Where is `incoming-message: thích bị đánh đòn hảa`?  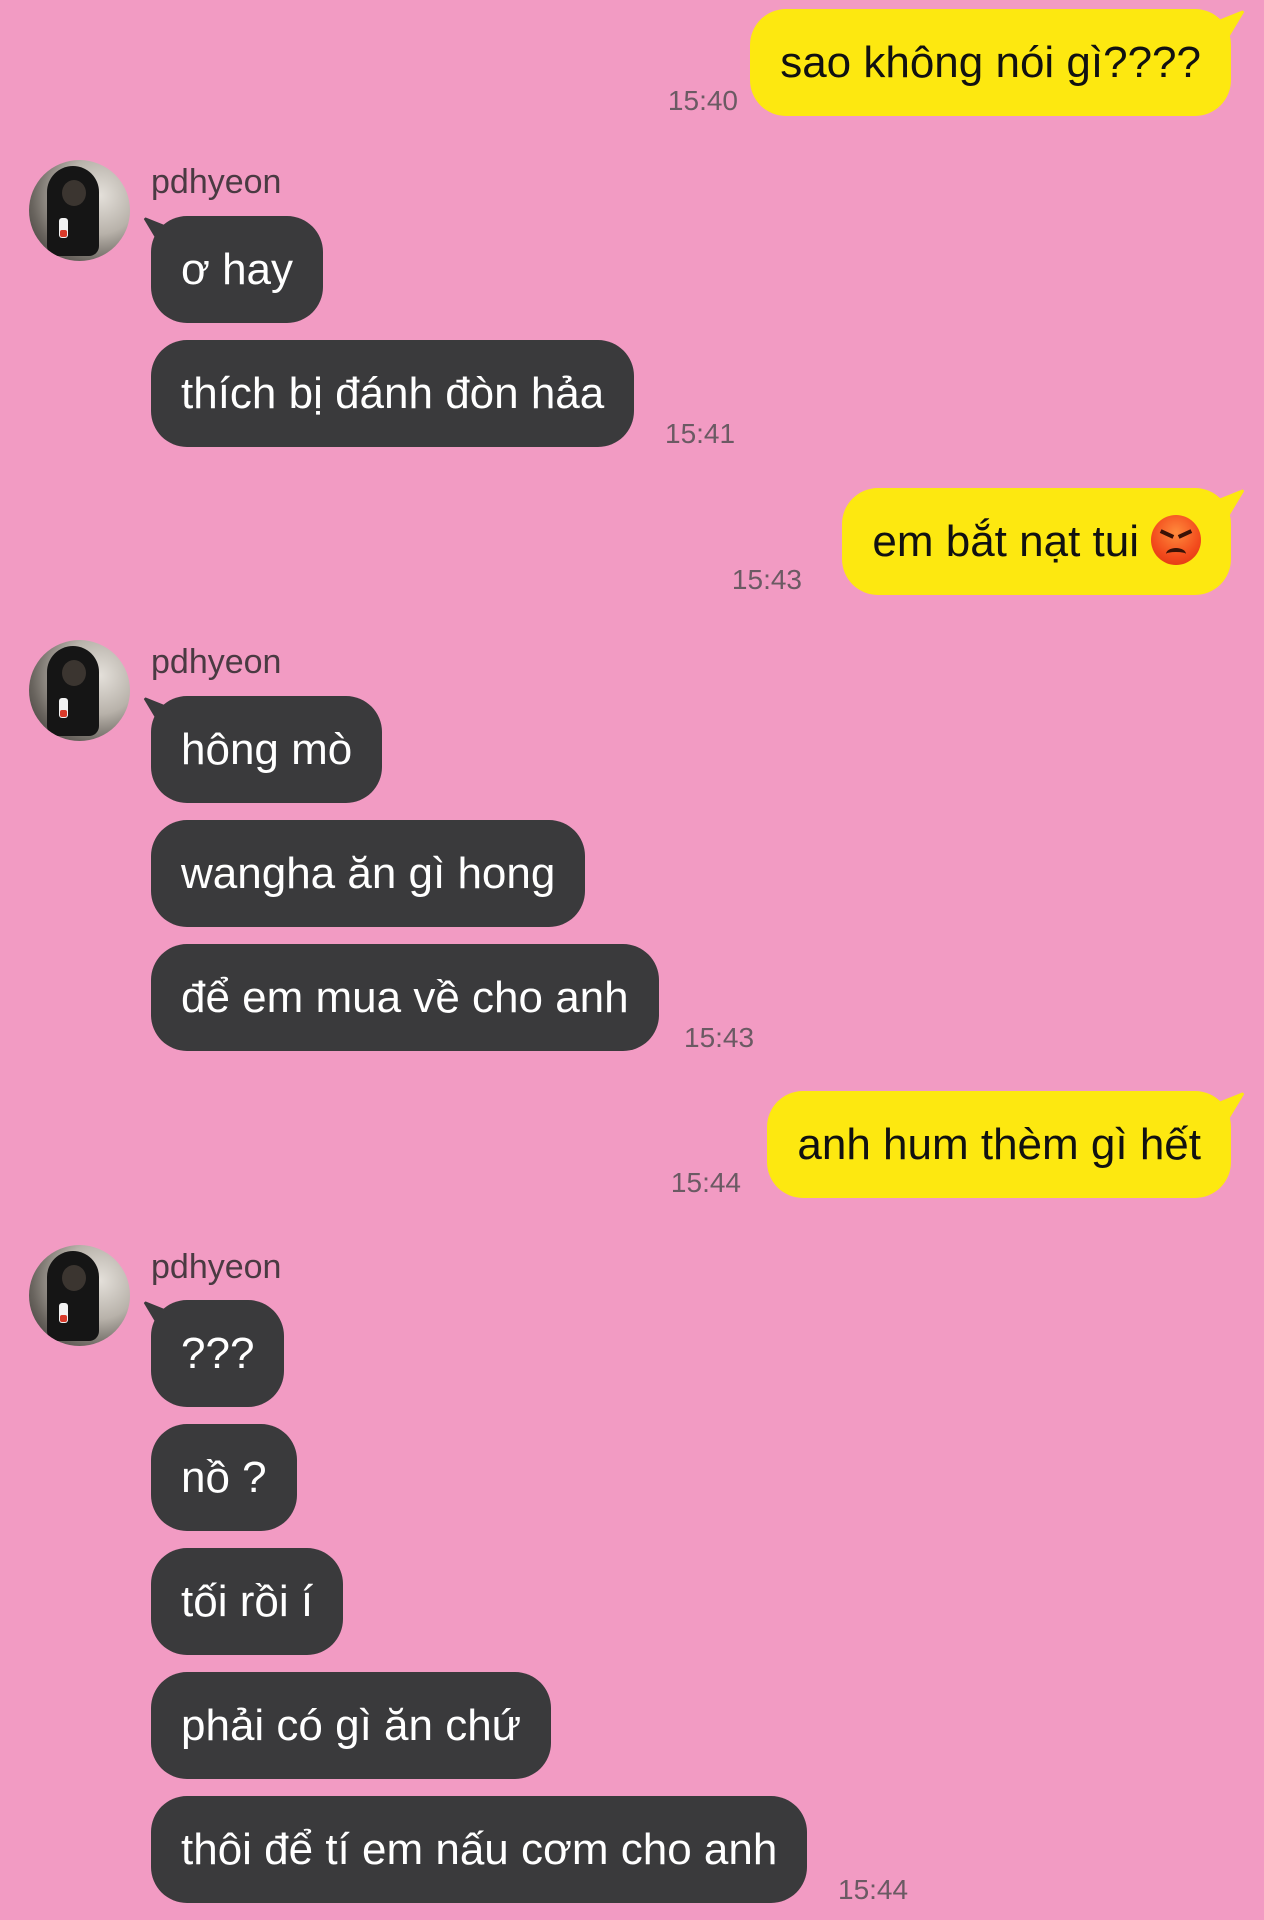 incoming-message: thích bị đánh đòn hảa is located at coordinates (393, 393).